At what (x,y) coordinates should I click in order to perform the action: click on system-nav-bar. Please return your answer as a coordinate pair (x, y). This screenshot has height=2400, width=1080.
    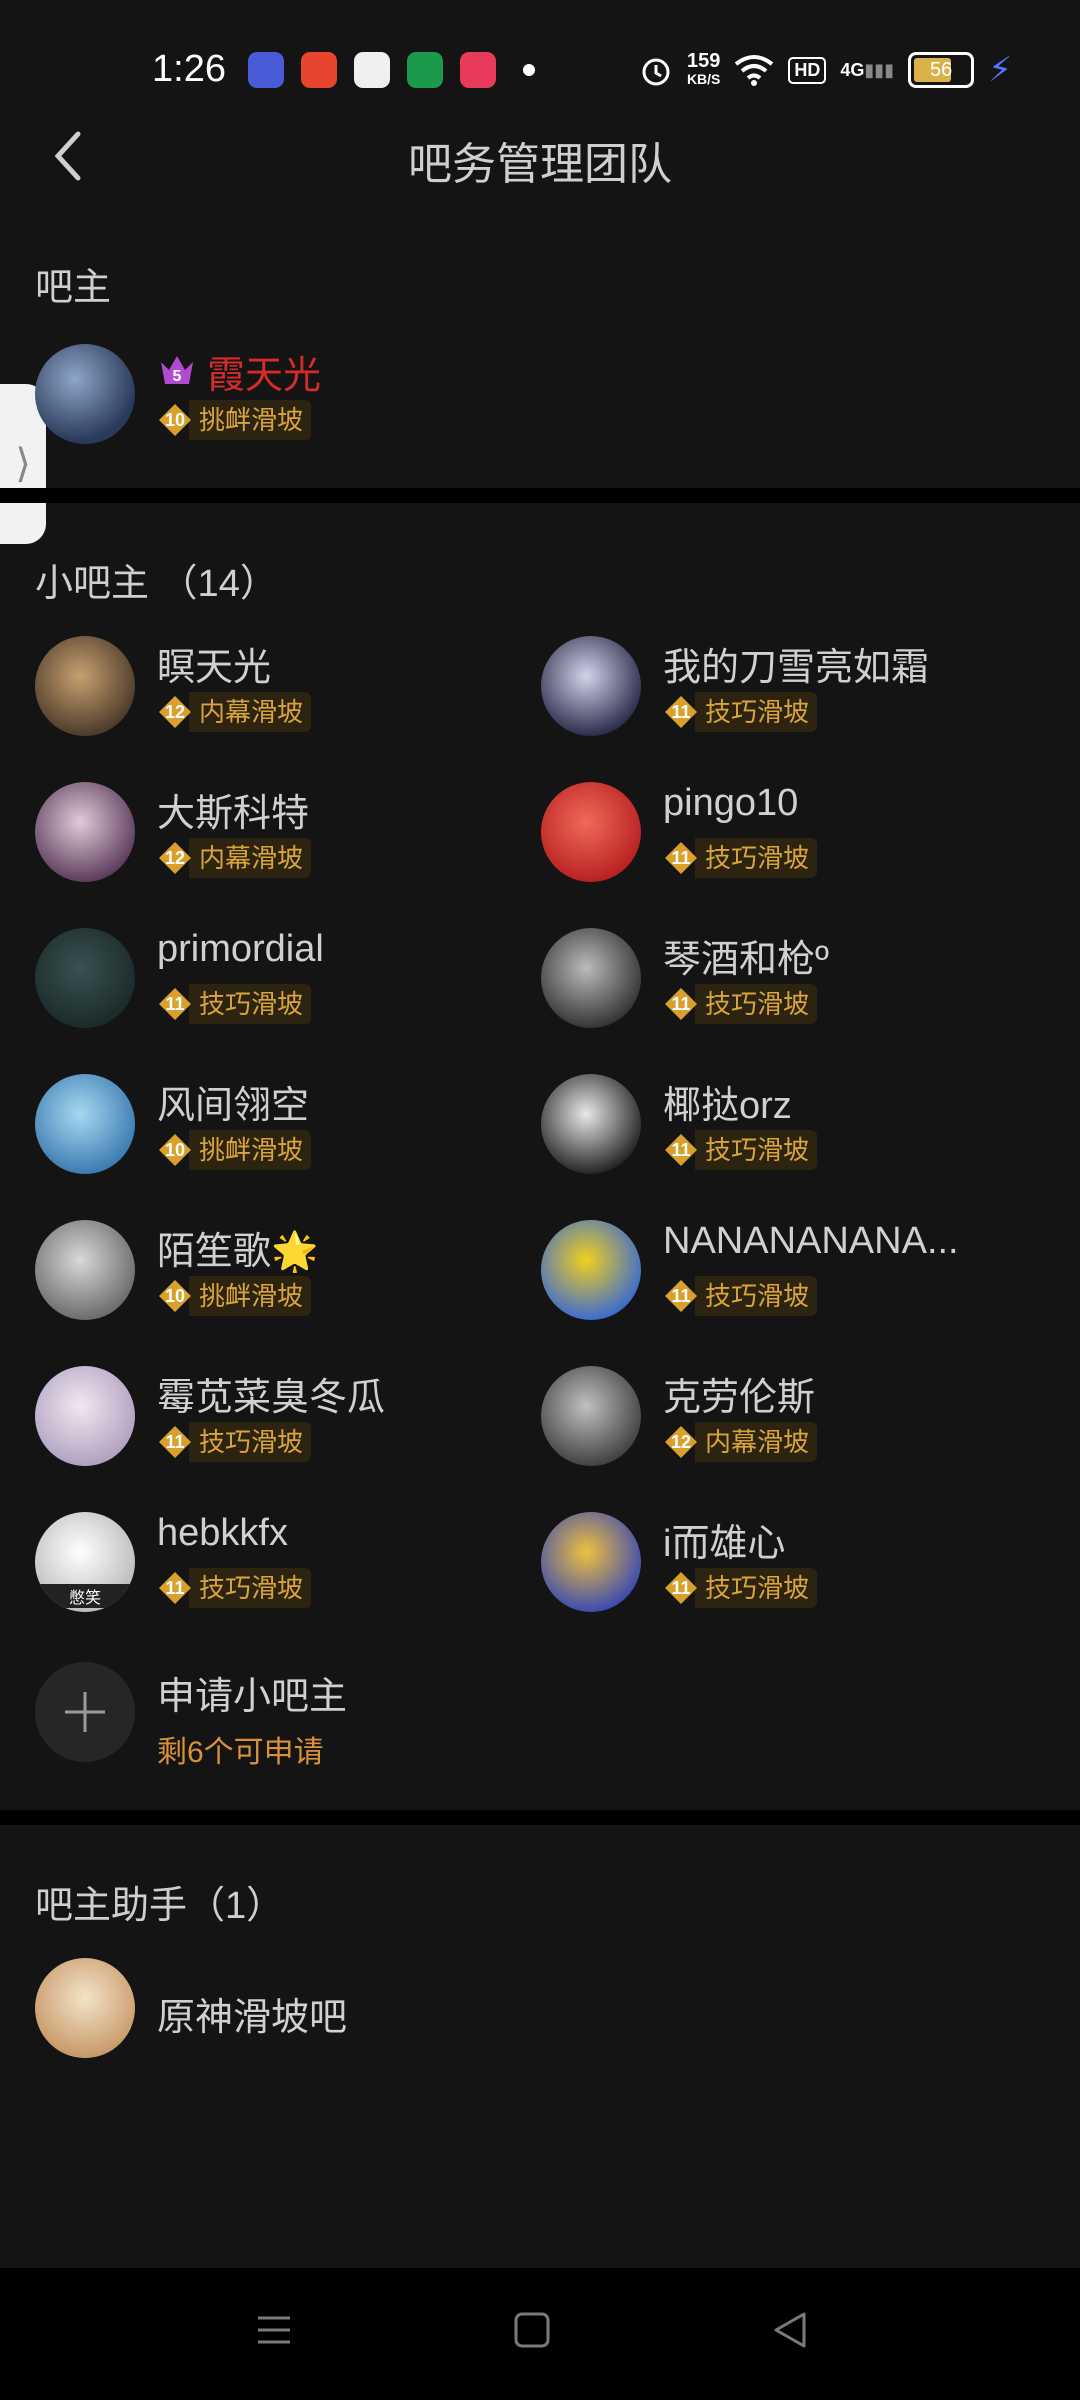
    Looking at the image, I should click on (540, 2334).